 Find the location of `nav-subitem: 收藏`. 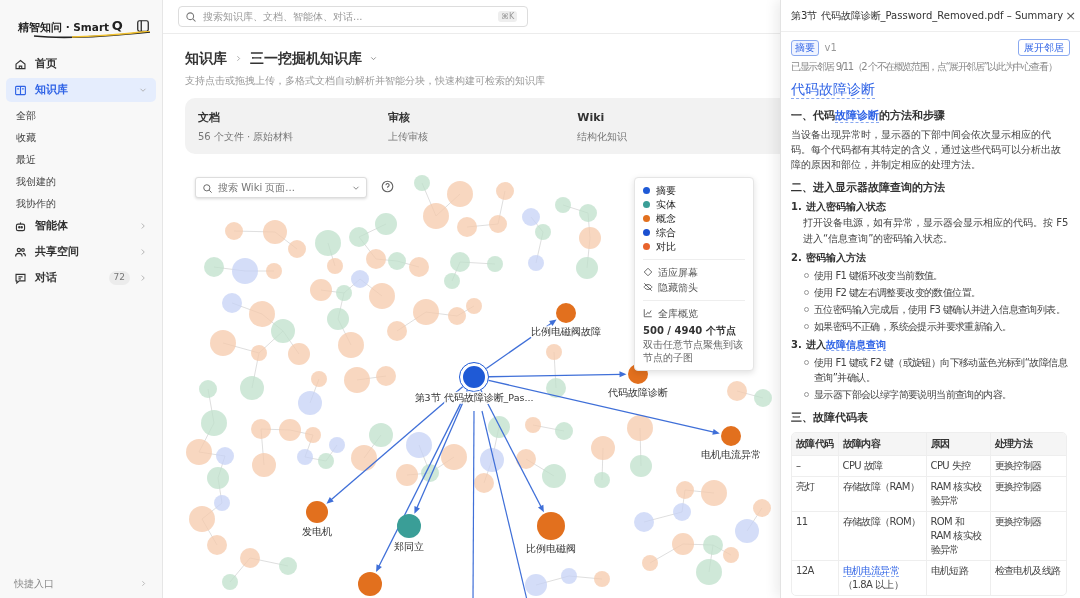

nav-subitem: 收藏 is located at coordinates (81, 137).